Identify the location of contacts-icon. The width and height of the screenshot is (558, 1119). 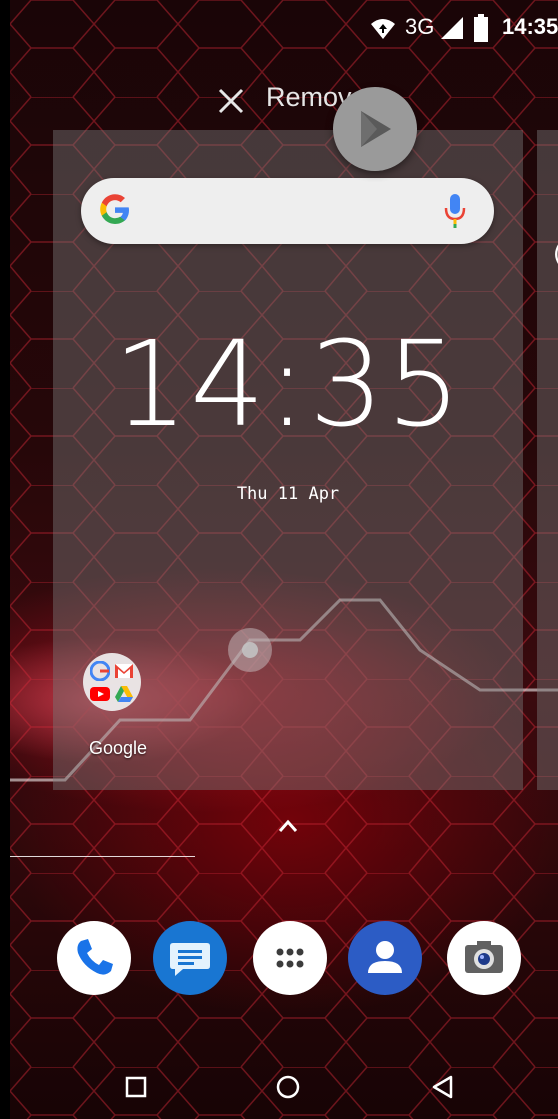
(385, 958).